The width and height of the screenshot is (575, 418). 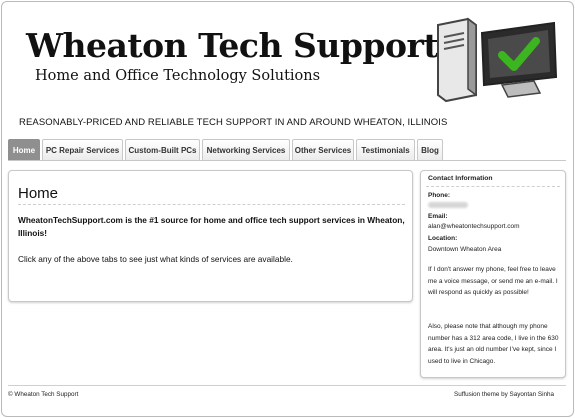 What do you see at coordinates (504, 394) in the screenshot?
I see `footer-theme-credit: Suffusion theme by Sayontan Sinha` at bounding box center [504, 394].